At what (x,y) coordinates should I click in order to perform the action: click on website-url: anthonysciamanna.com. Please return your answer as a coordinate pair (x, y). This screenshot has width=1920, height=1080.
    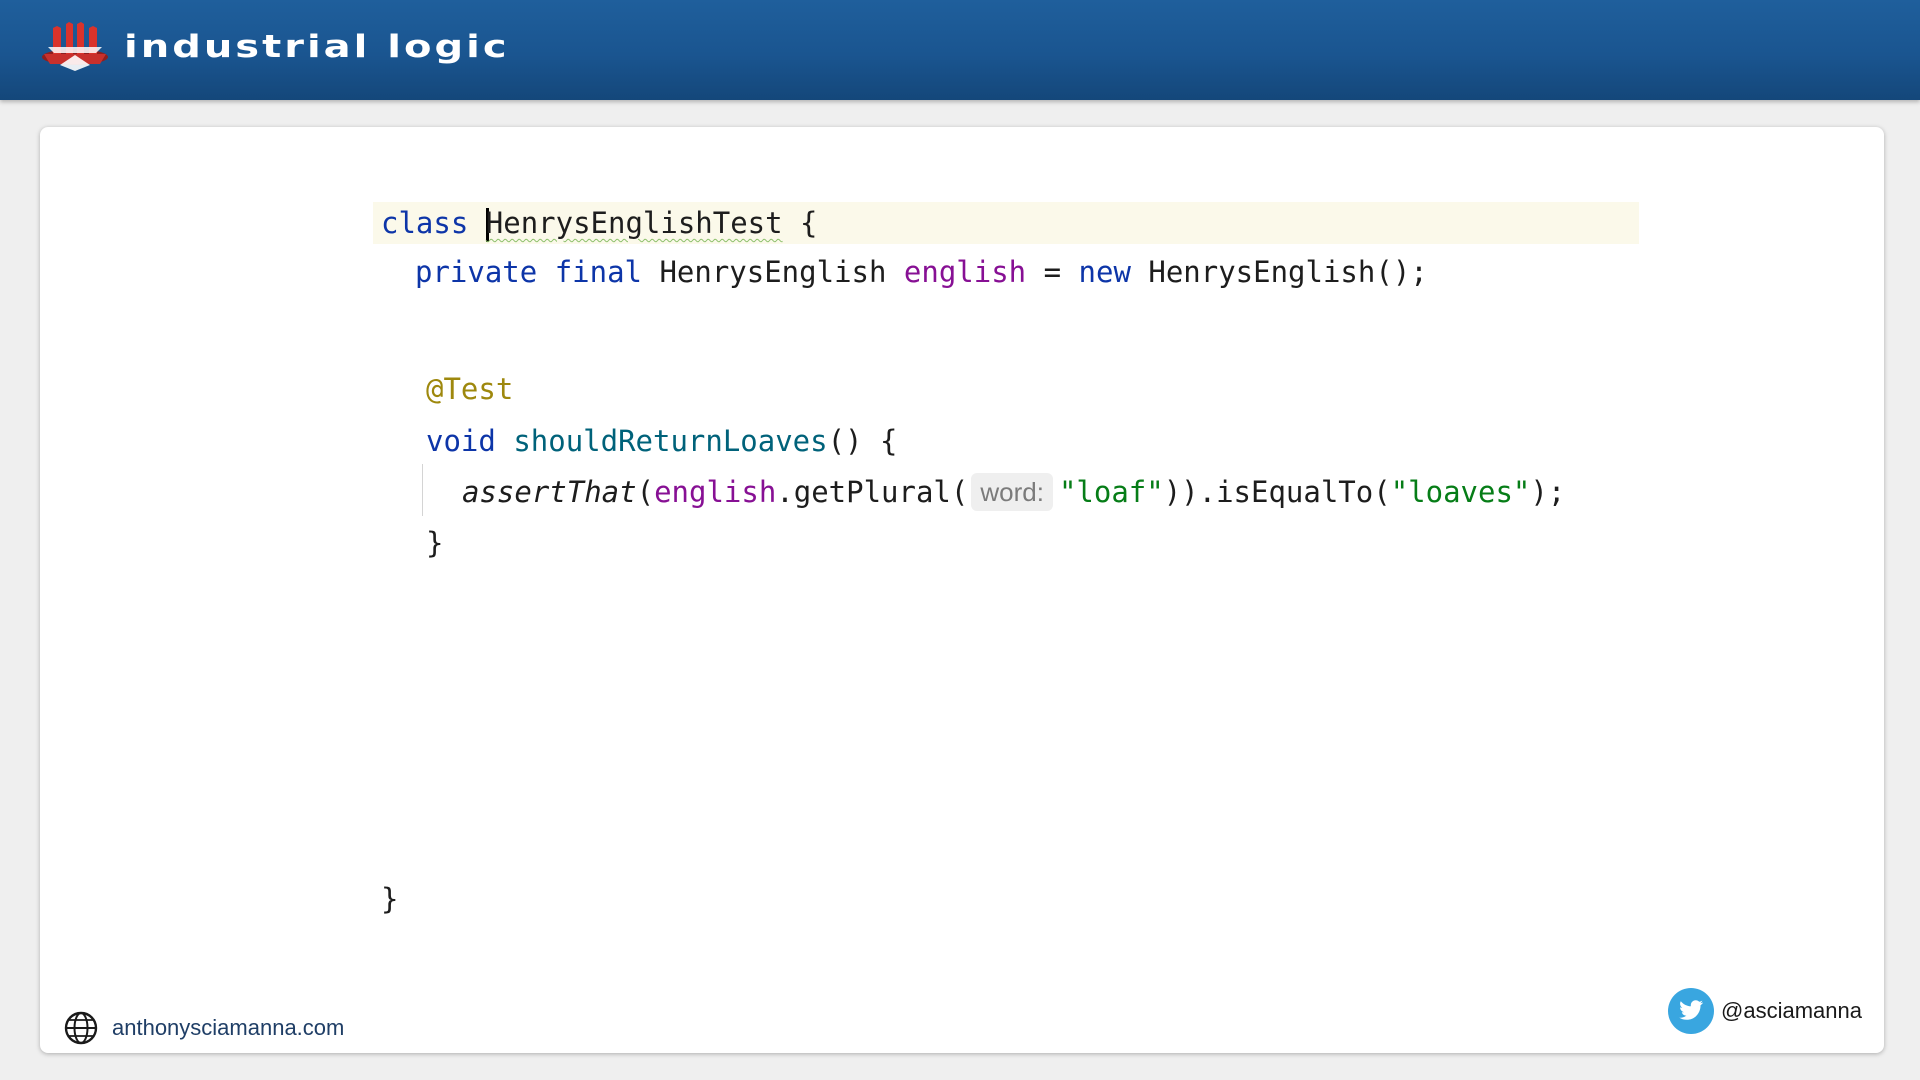
    Looking at the image, I should click on (228, 1027).